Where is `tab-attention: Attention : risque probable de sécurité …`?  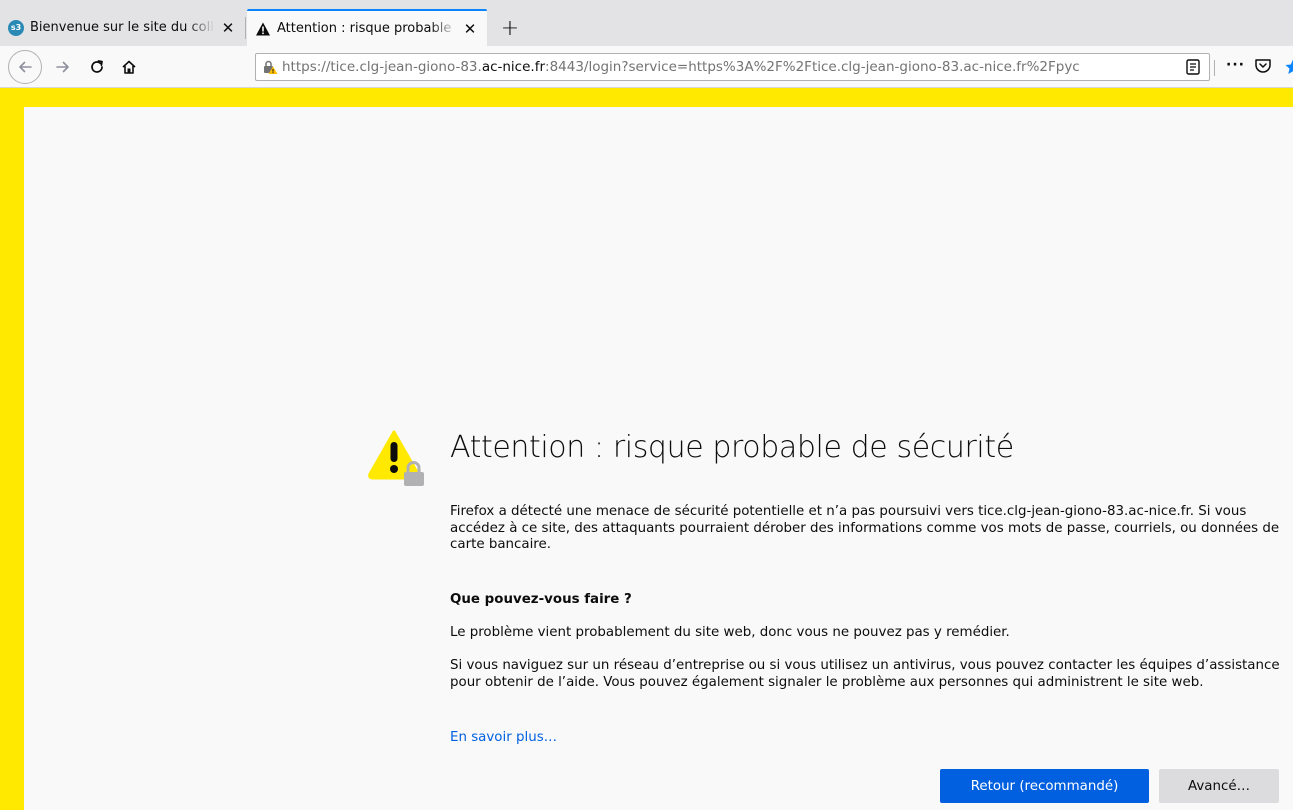
tab-attention: Attention : risque probable de sécurité … is located at coordinates (367, 27).